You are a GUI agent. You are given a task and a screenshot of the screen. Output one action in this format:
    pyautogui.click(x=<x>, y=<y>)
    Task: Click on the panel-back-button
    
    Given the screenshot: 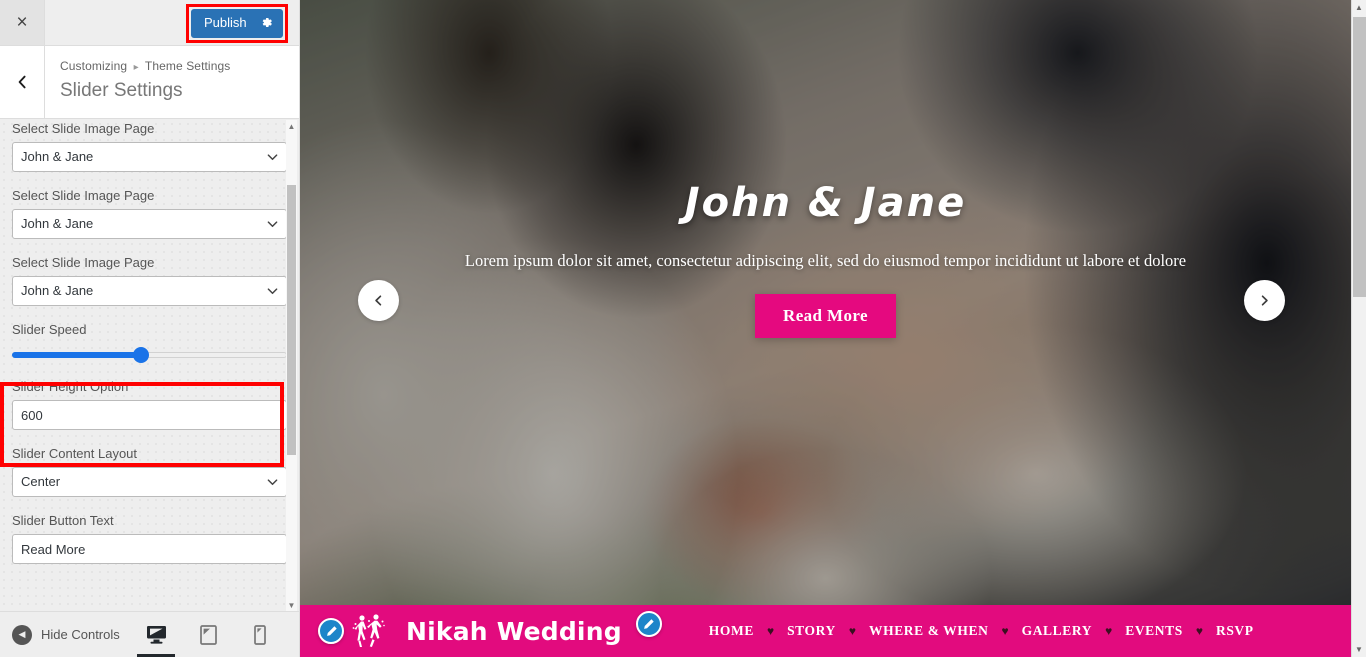 What is the action you would take?
    pyautogui.click(x=22, y=82)
    